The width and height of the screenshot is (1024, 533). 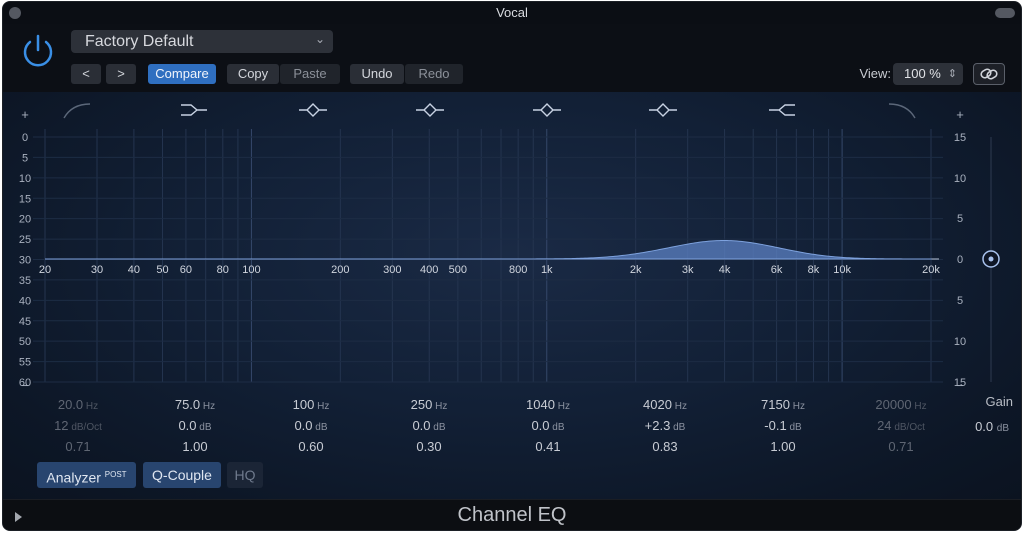 What do you see at coordinates (194, 110) in the screenshot?
I see `low-shelf-icon` at bounding box center [194, 110].